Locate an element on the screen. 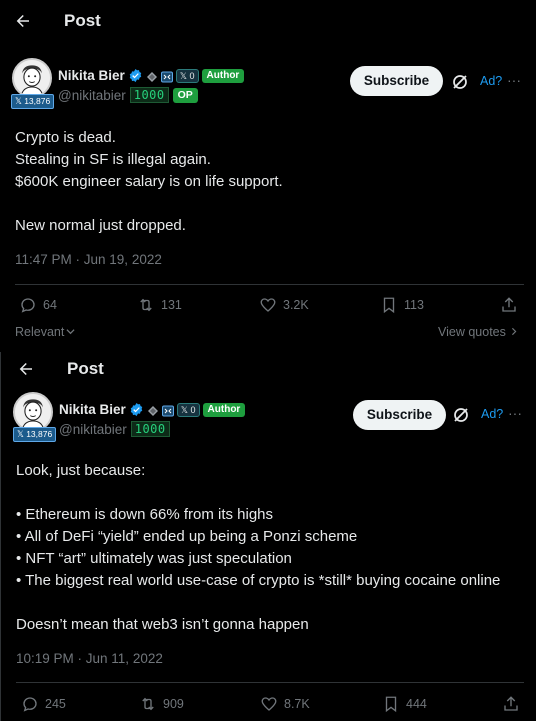 Image resolution: width=536 pixels, height=721 pixels. sort-dropdown: Relevant is located at coordinates (45, 332).